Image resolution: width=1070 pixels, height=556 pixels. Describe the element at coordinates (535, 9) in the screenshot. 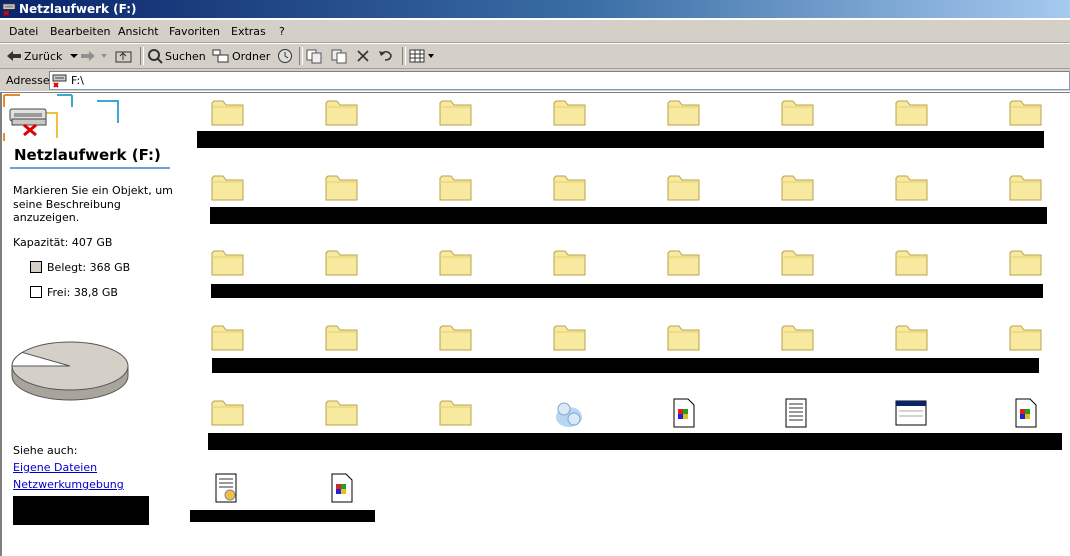

I see `title-bar: Netzlaufwerk (F:)` at that location.